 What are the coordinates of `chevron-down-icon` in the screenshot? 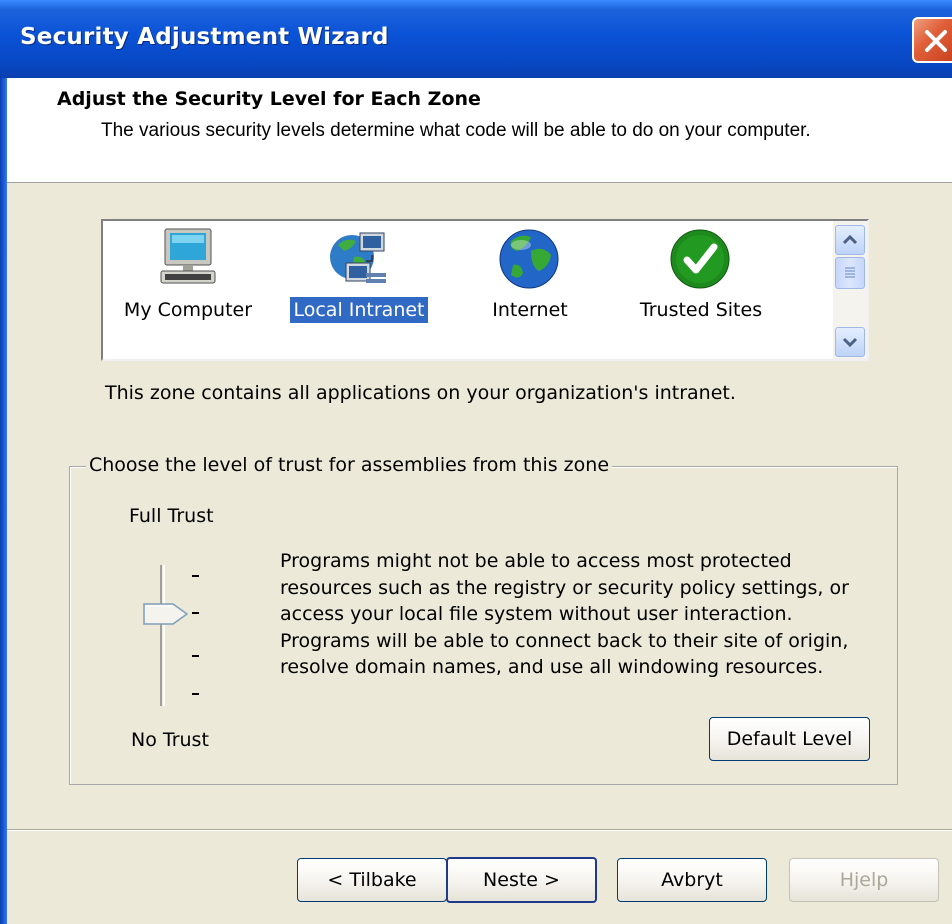 It's located at (850, 342).